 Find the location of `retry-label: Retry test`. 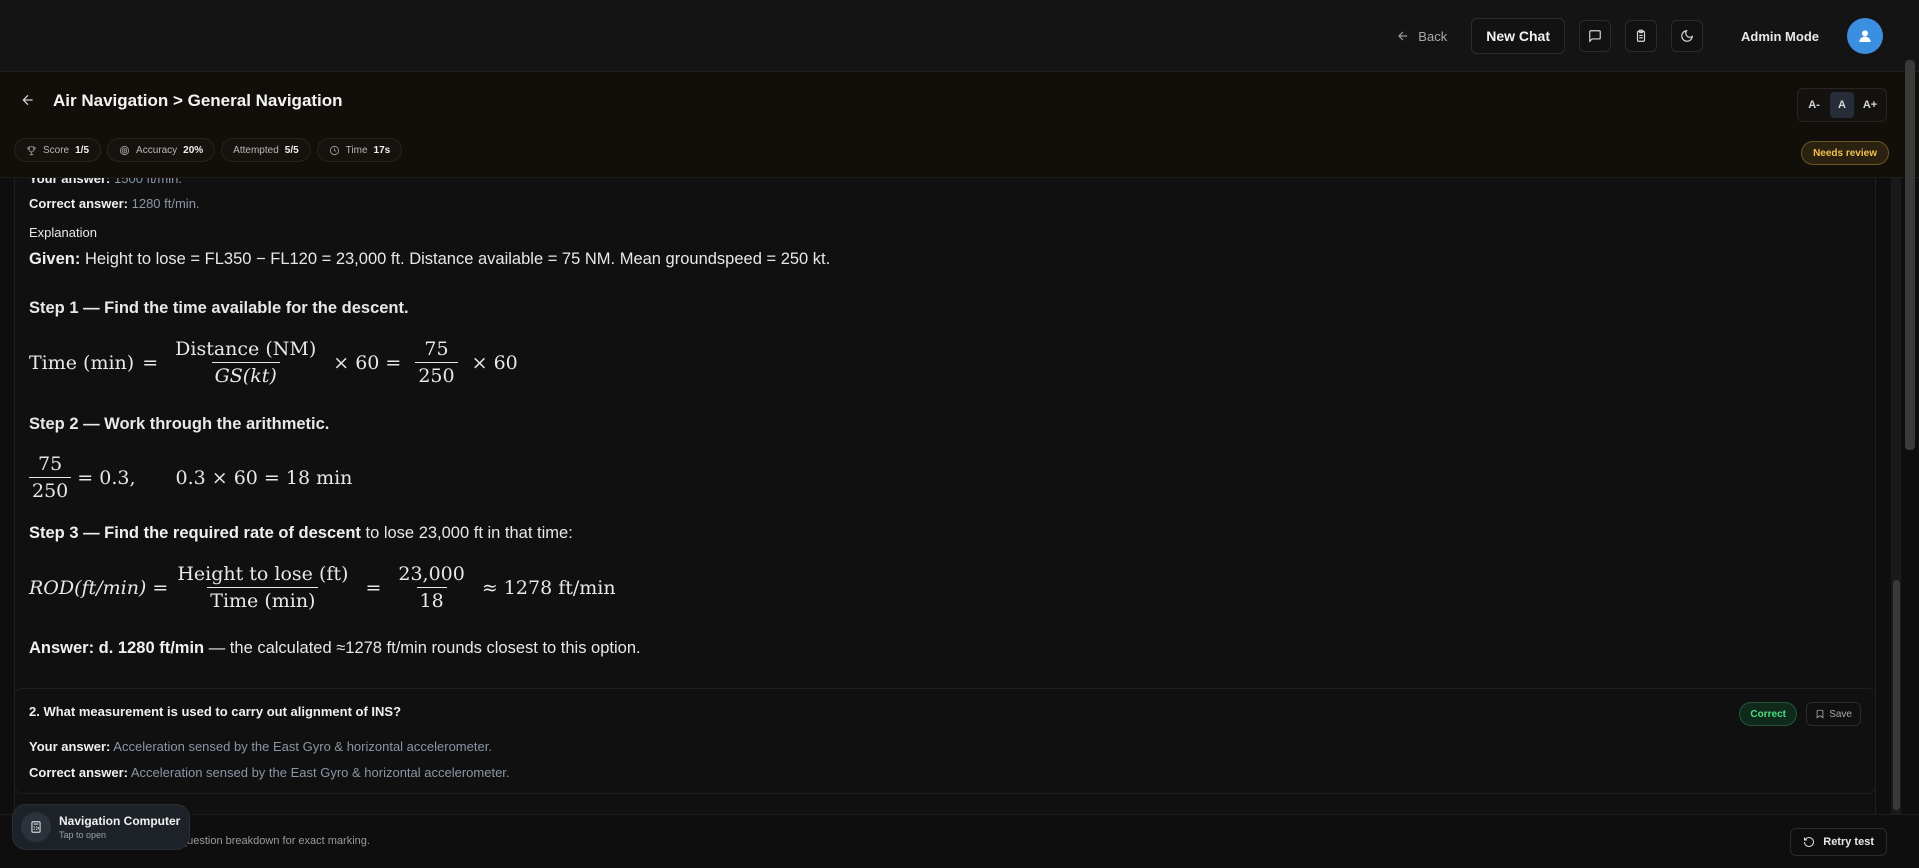

retry-label: Retry test is located at coordinates (1848, 842).